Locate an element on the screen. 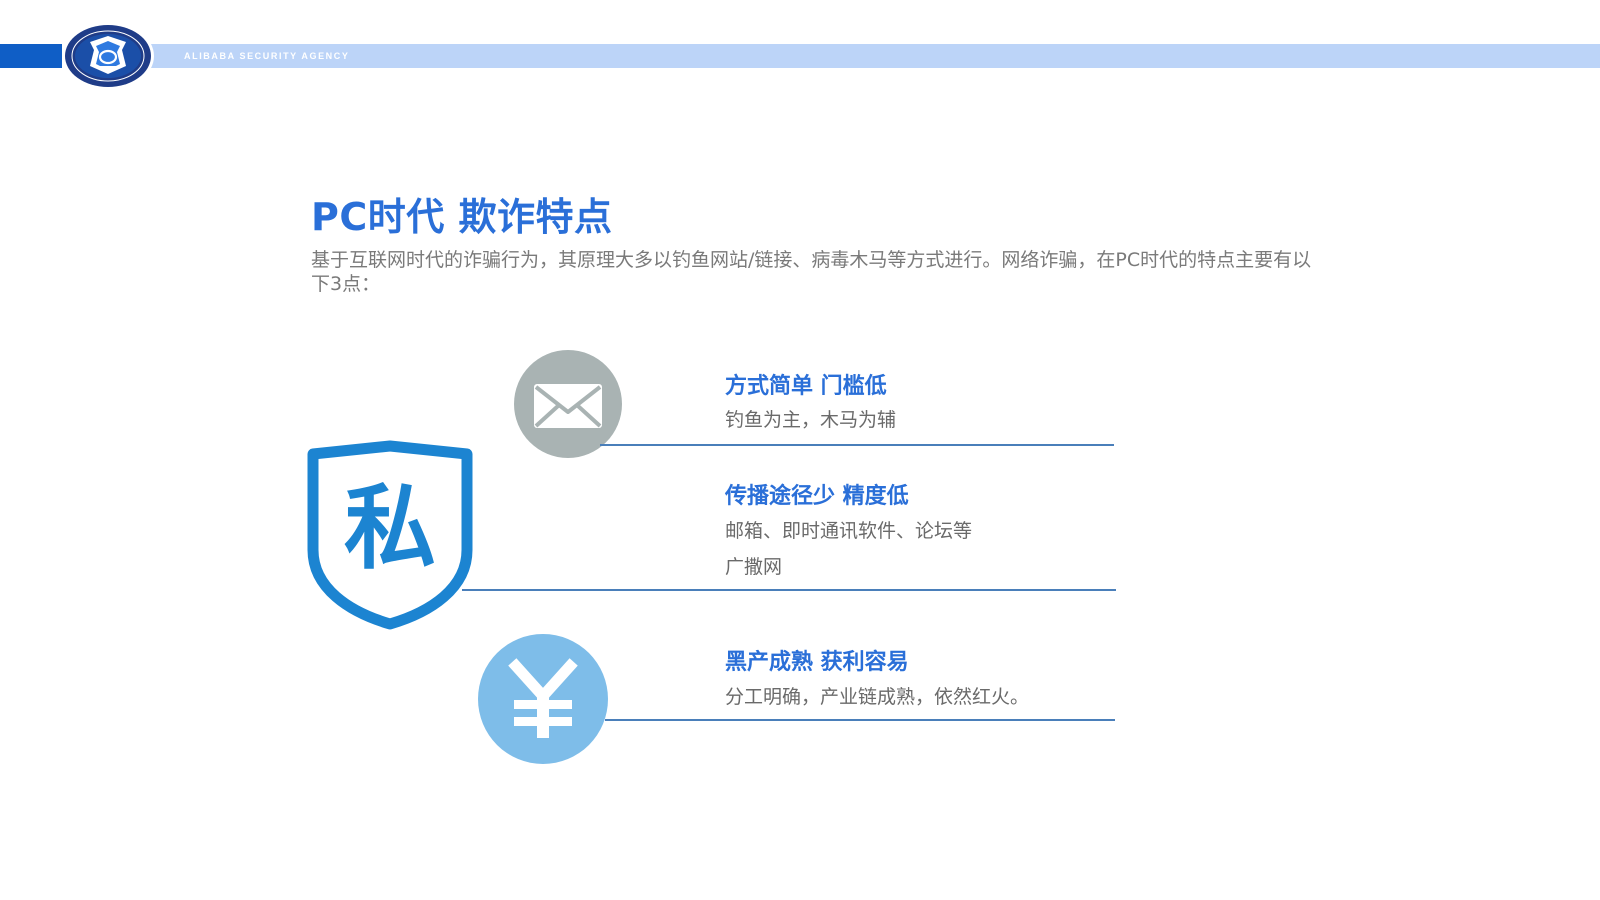 This screenshot has height=900, width=1600. yen-icon is located at coordinates (543, 699).